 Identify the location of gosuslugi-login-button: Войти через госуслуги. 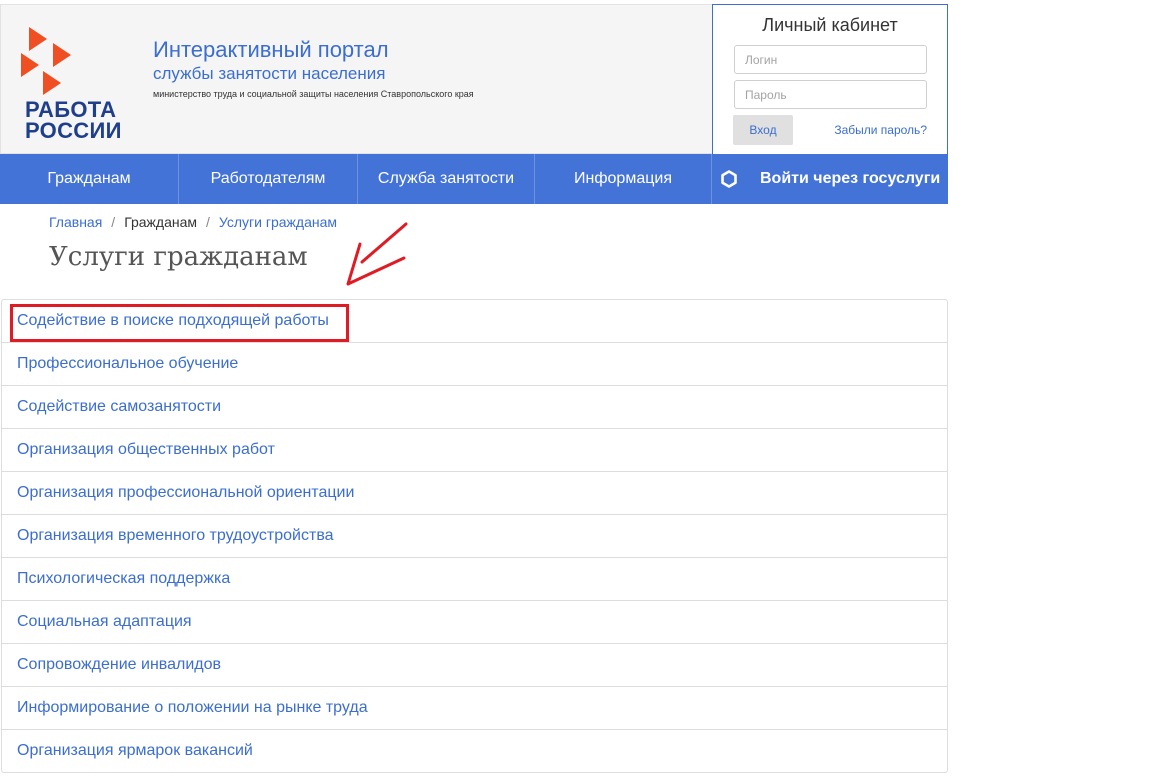
(830, 179).